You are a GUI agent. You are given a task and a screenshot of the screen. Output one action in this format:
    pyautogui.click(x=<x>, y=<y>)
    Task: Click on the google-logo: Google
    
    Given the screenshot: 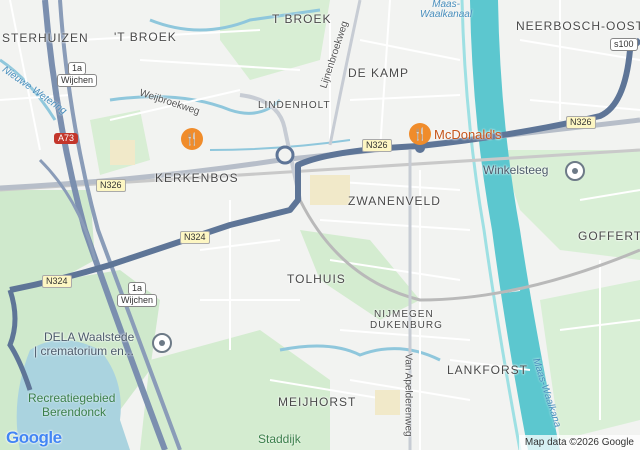 What is the action you would take?
    pyautogui.click(x=34, y=438)
    